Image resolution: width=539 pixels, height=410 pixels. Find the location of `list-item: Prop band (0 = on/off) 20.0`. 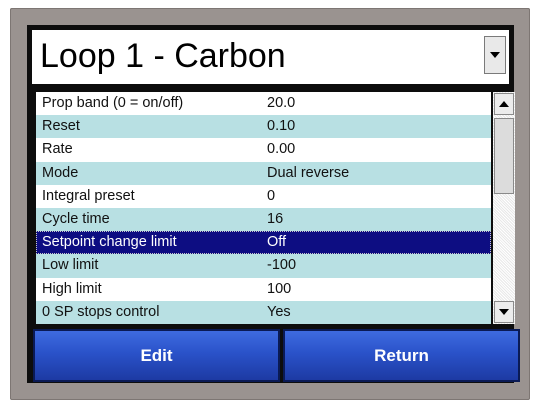

list-item: Prop band (0 = on/off) 20.0 is located at coordinates (263, 104).